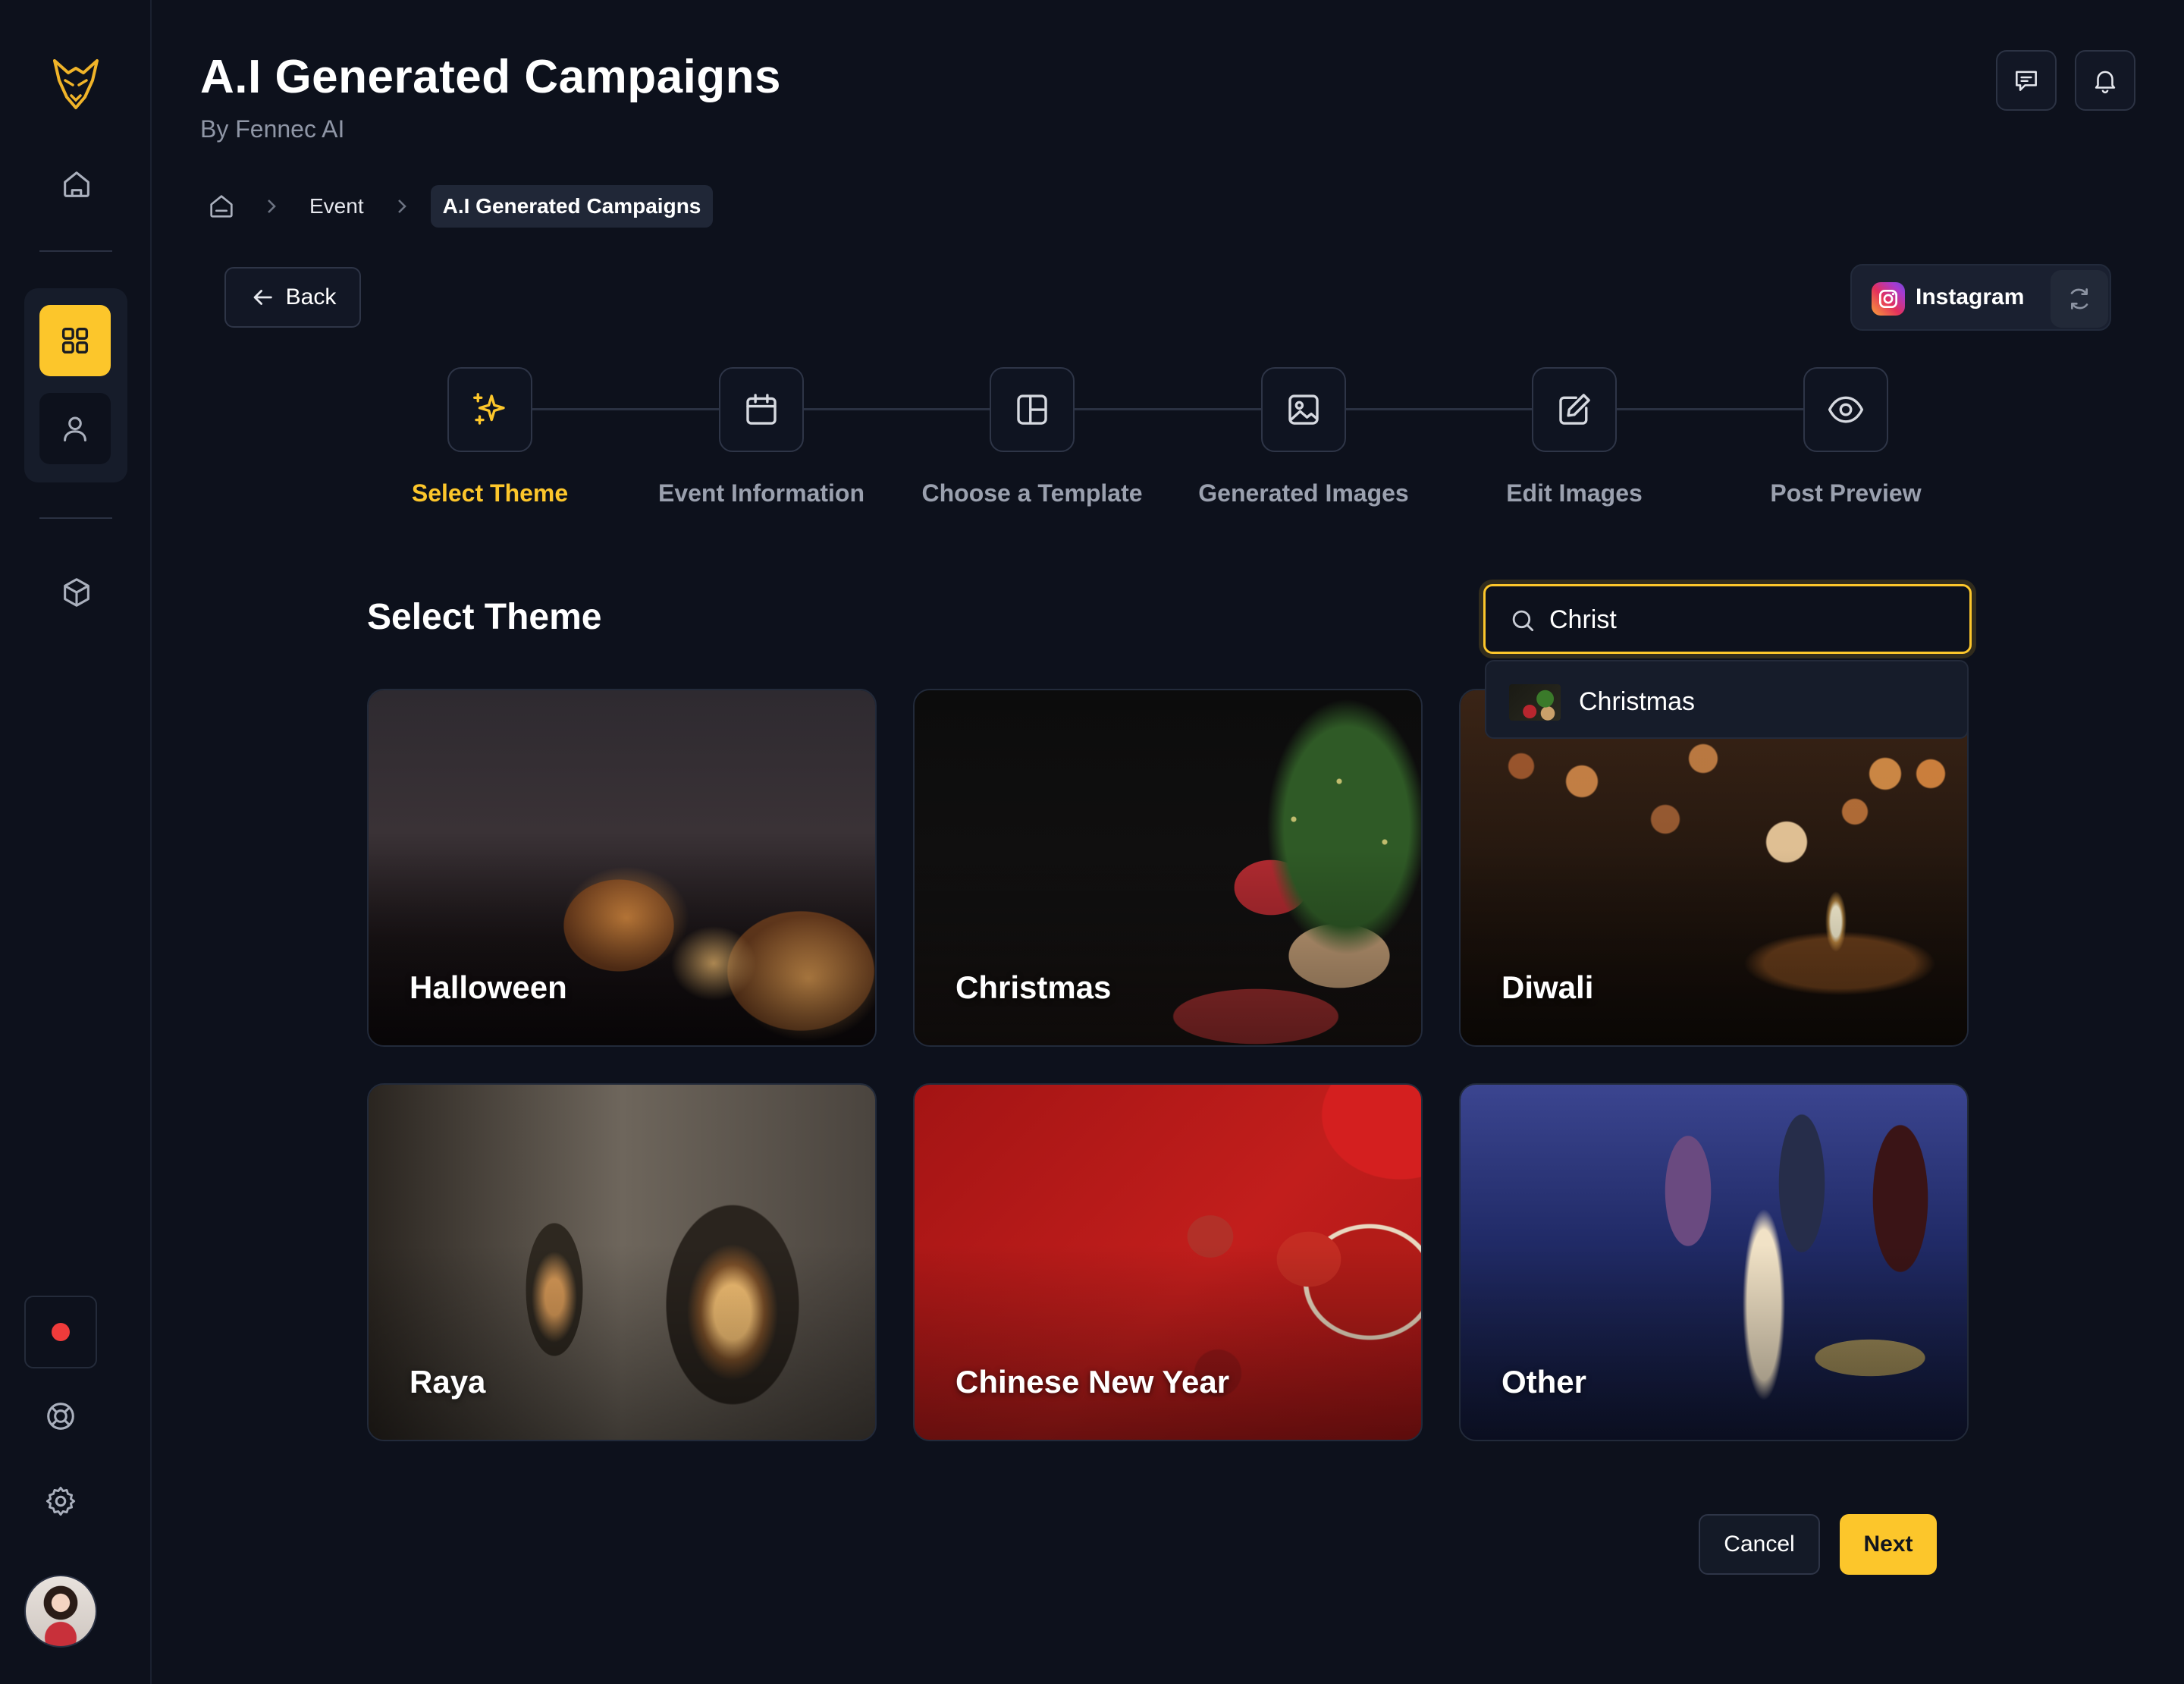  I want to click on theme-card-christmas: Christmas, so click(1168, 868).